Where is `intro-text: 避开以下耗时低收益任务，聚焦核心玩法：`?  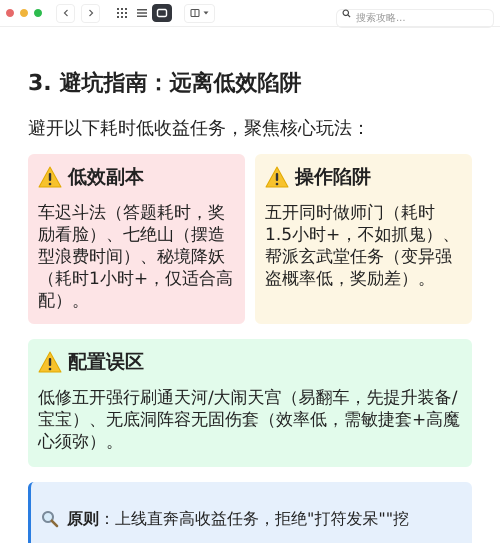
intro-text: 避开以下耗时低收益任务，聚焦核心玩法： is located at coordinates (199, 129).